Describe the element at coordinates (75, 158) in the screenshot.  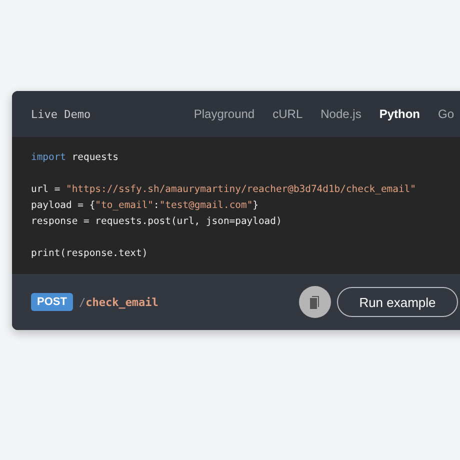
I see `code-line: import requests` at that location.